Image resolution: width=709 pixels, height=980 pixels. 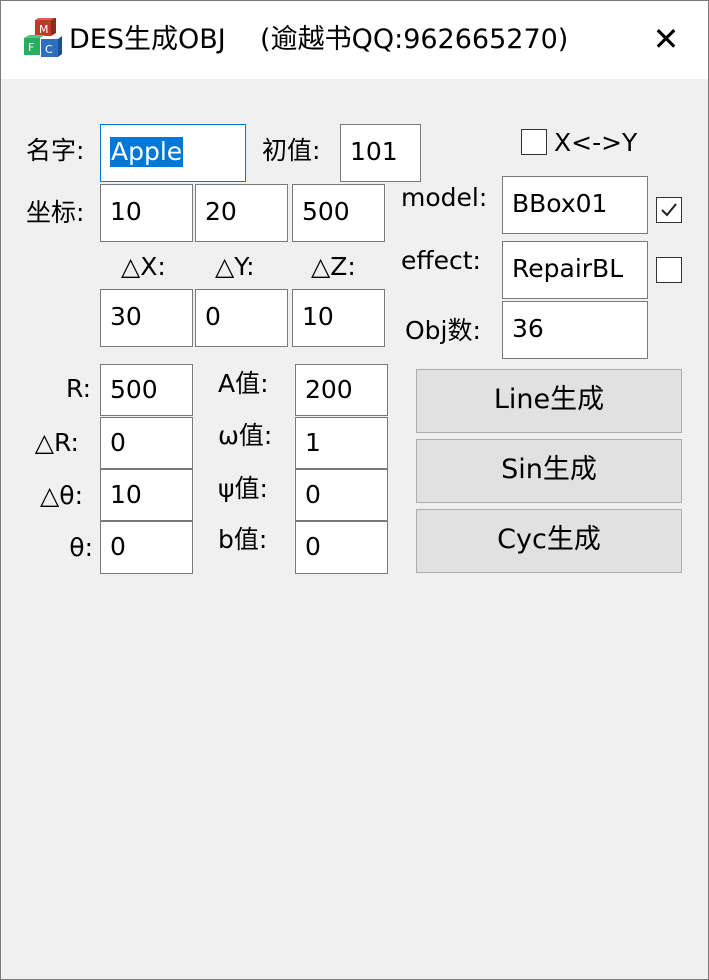 What do you see at coordinates (338, 213) in the screenshot?
I see `coord-z-field: 500` at bounding box center [338, 213].